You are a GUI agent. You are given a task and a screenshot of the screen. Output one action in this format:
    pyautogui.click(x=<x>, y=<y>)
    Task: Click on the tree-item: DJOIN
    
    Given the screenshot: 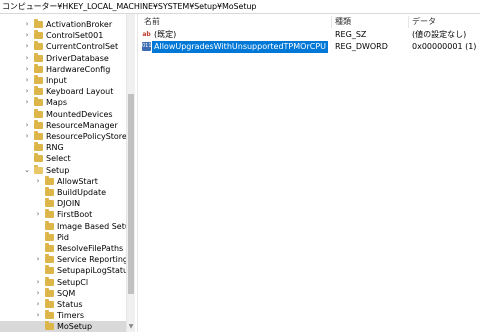 What is the action you would take?
    pyautogui.click(x=63, y=203)
    